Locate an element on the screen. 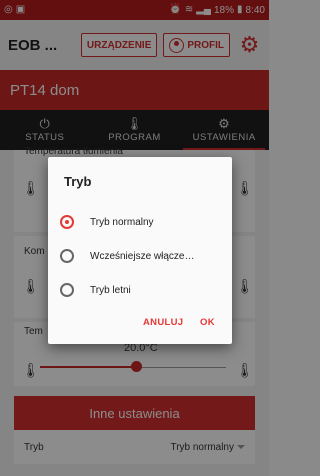  dialog-title: Tryb is located at coordinates (78, 181).